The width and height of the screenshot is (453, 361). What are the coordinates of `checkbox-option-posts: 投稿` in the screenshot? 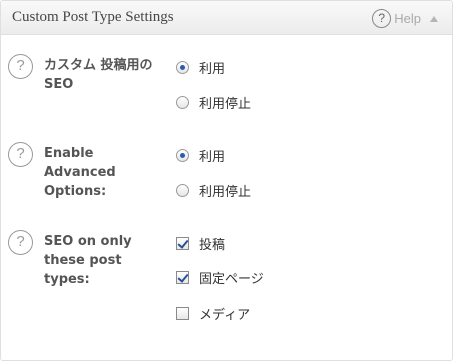 It's located at (200, 243).